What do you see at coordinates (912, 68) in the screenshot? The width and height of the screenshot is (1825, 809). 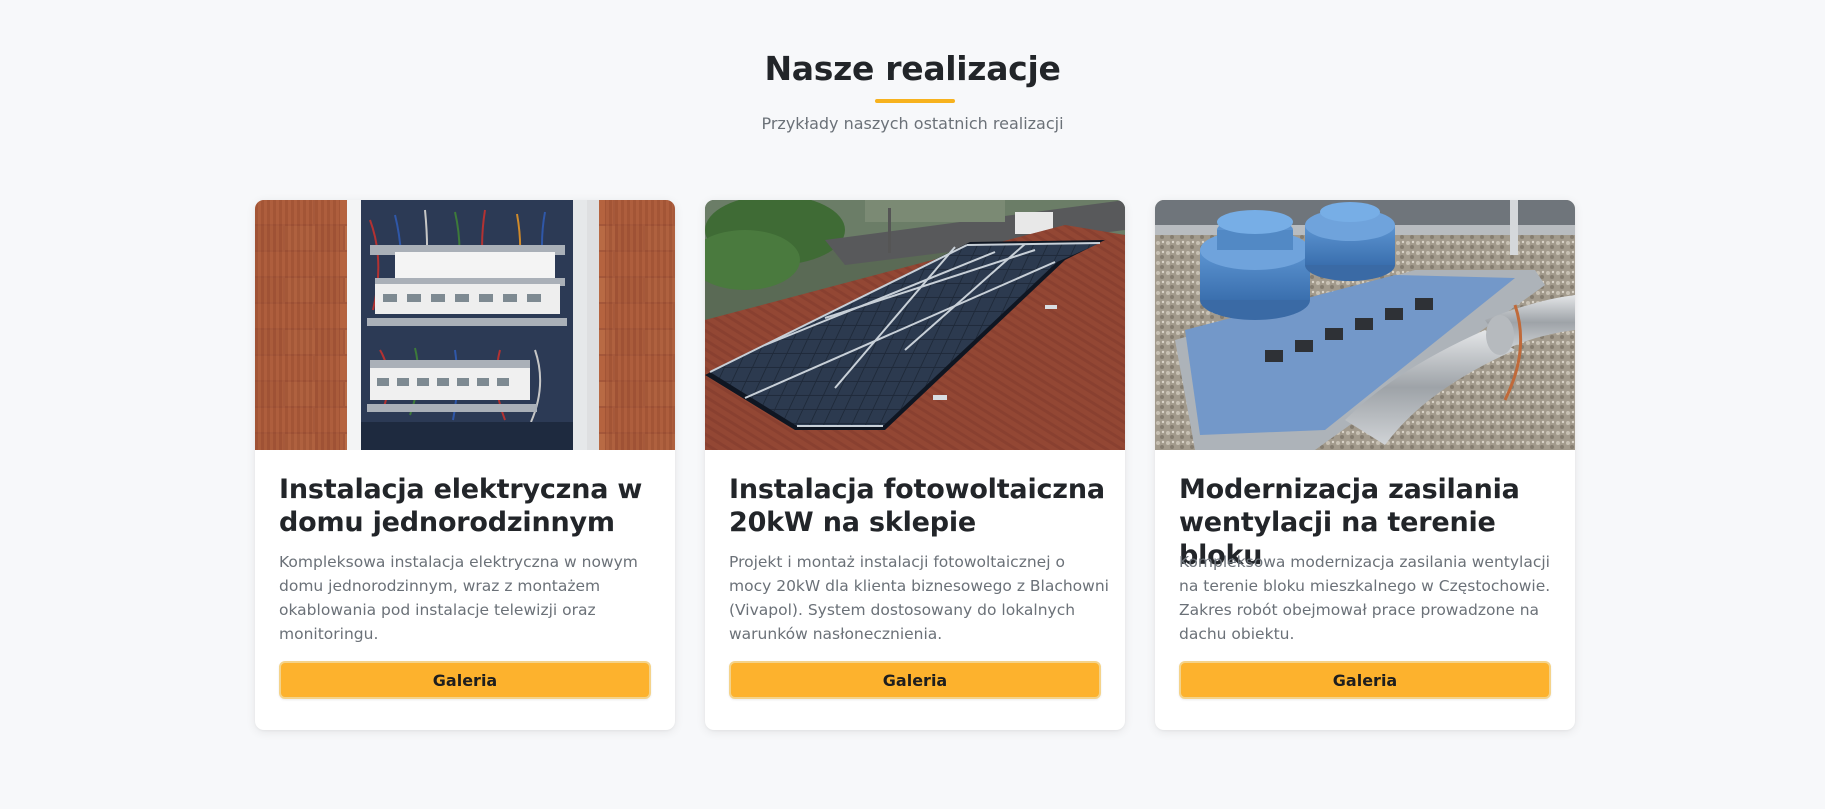 I see `section-title: Nasze realizacje` at bounding box center [912, 68].